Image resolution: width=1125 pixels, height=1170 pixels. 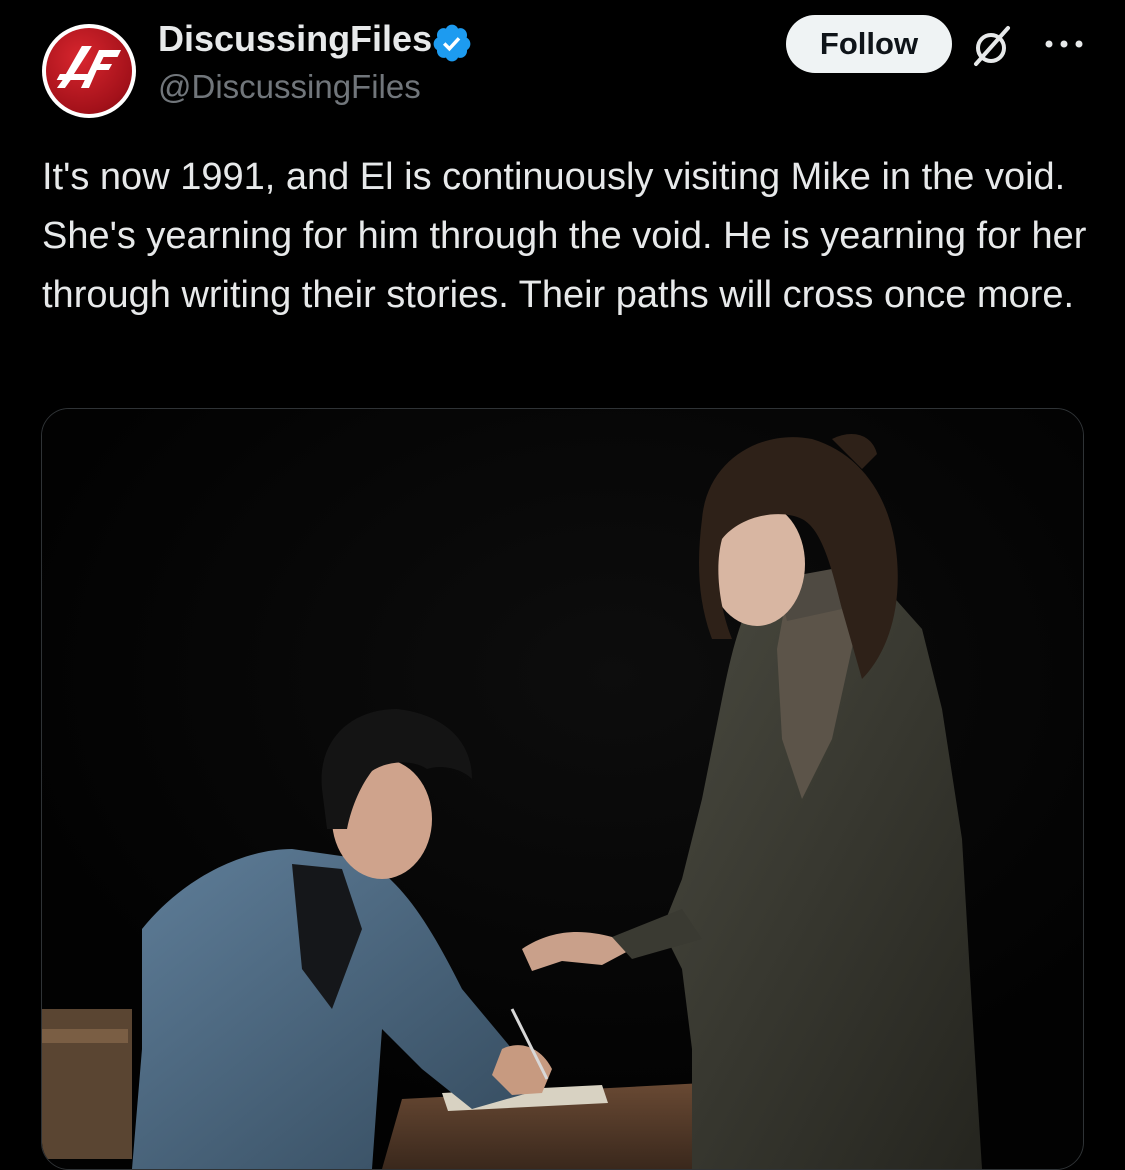 What do you see at coordinates (992, 46) in the screenshot?
I see `grok-icon` at bounding box center [992, 46].